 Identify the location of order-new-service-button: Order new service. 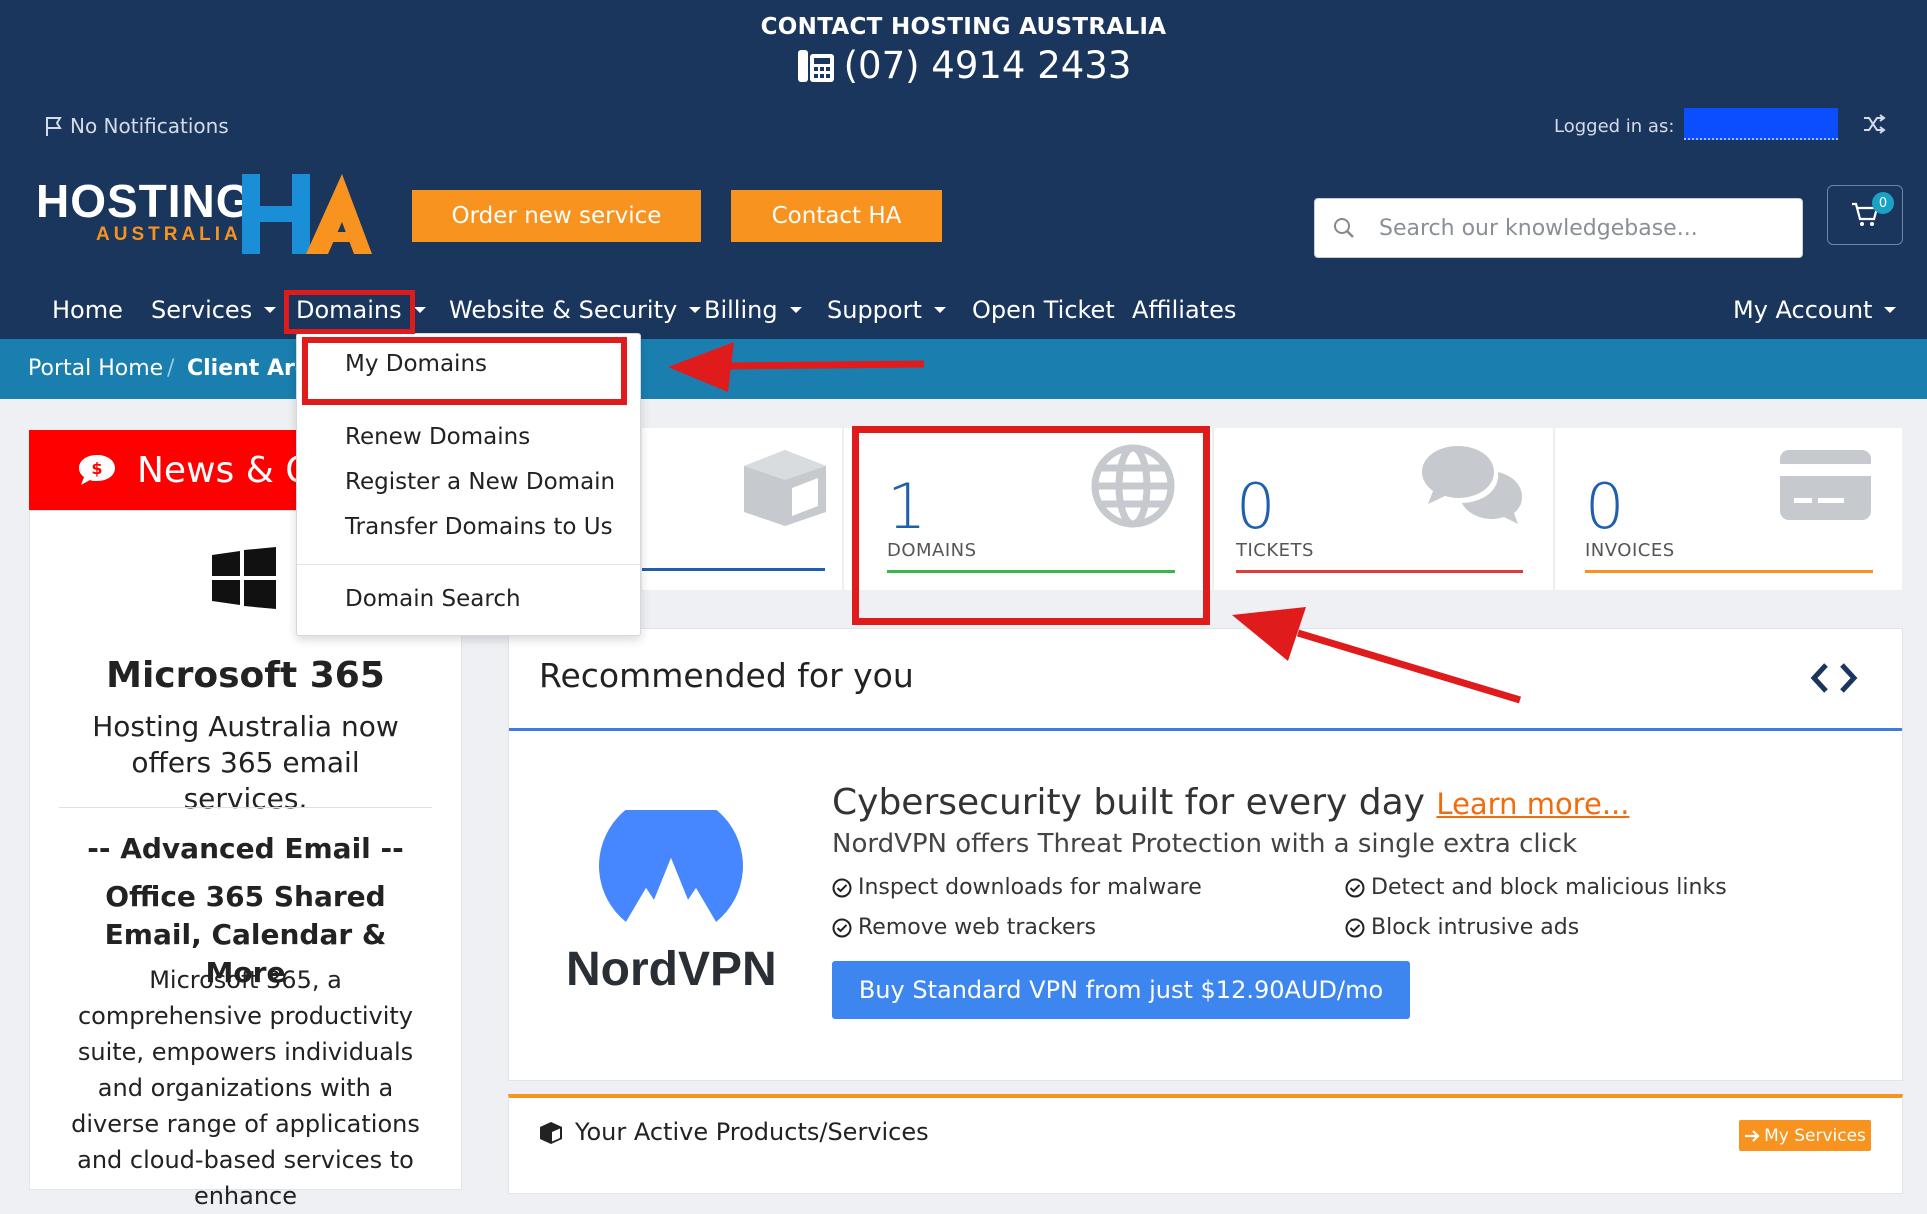
(556, 216).